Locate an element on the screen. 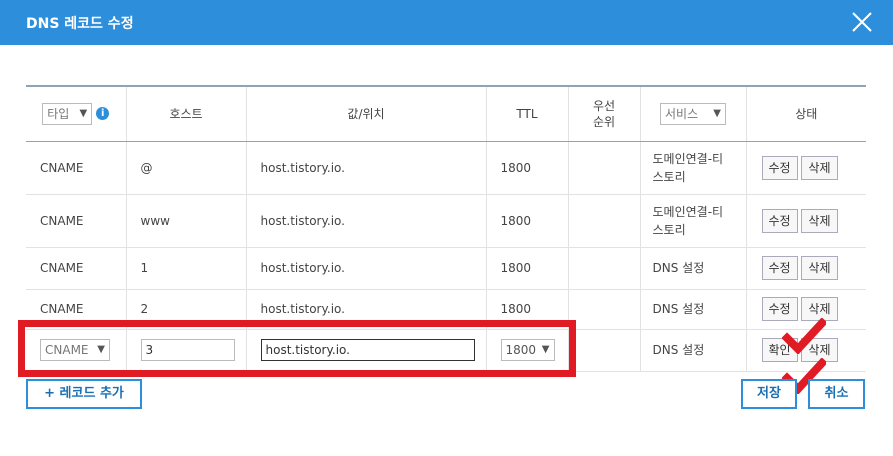 The image size is (893, 456). type-filter-select: 타입 ▼ is located at coordinates (67, 113).